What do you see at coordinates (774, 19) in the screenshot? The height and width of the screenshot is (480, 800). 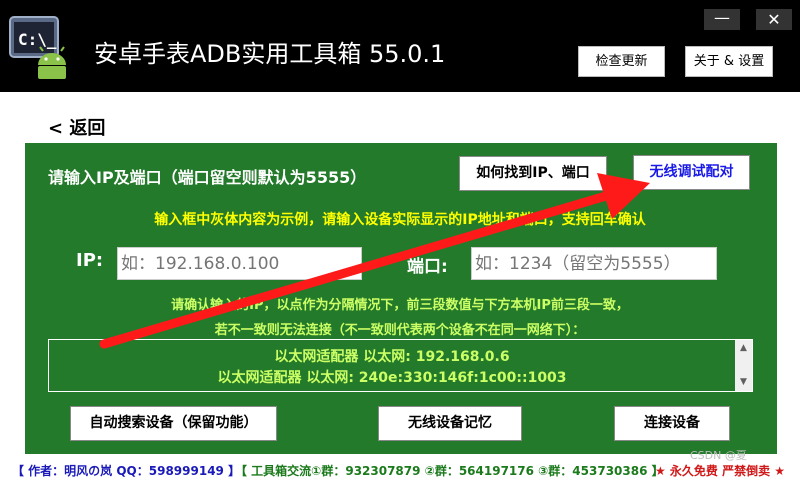 I see `close-button: ✕` at bounding box center [774, 19].